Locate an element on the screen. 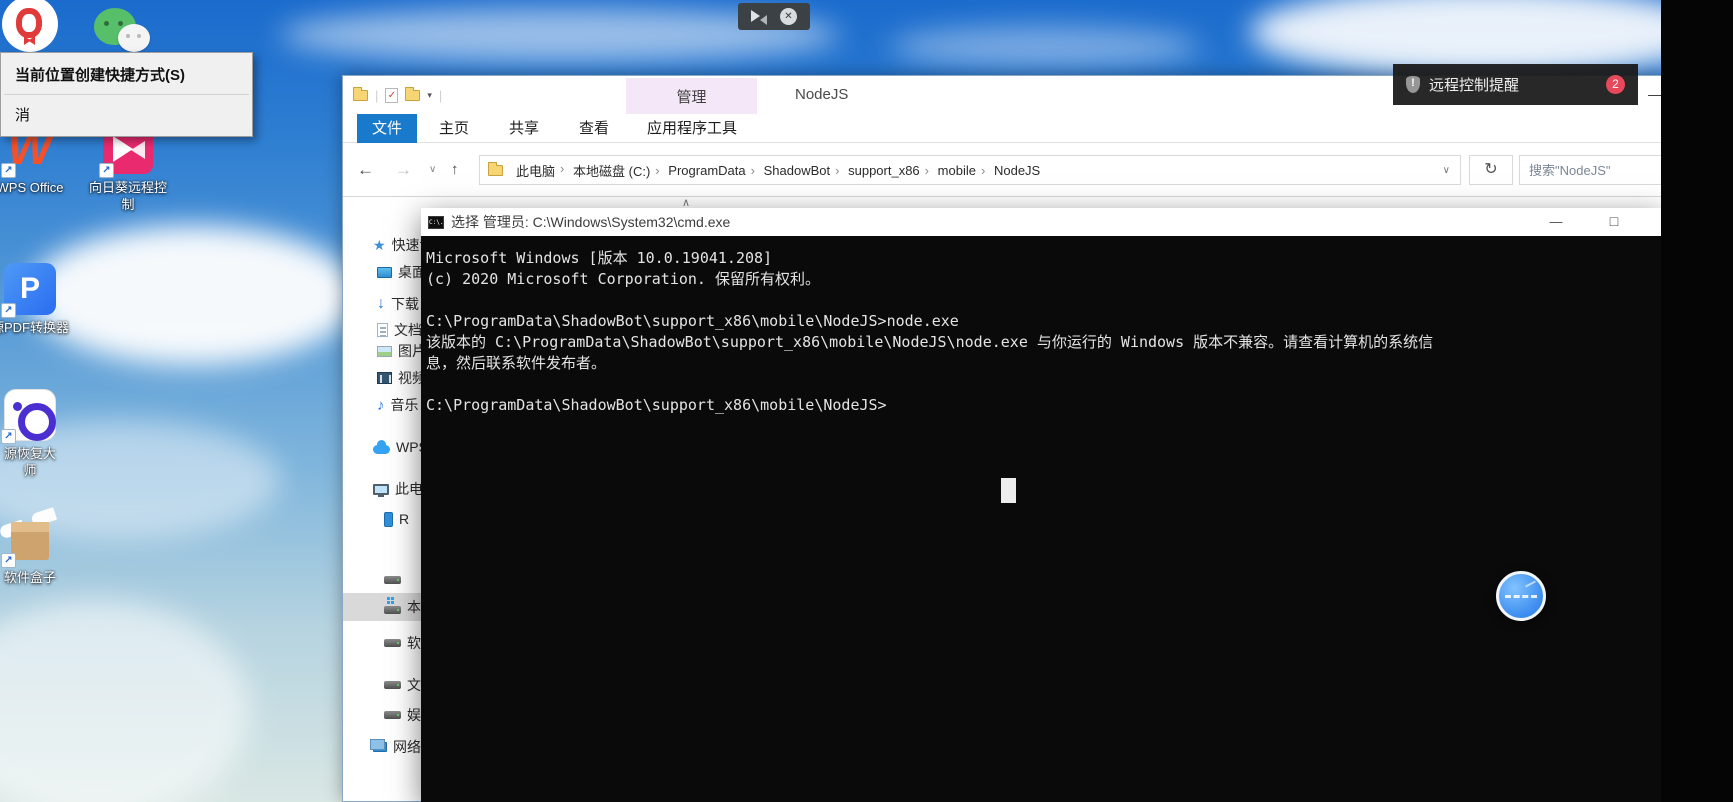 The width and height of the screenshot is (1733, 802). screen-letterbox is located at coordinates (1697, 401).